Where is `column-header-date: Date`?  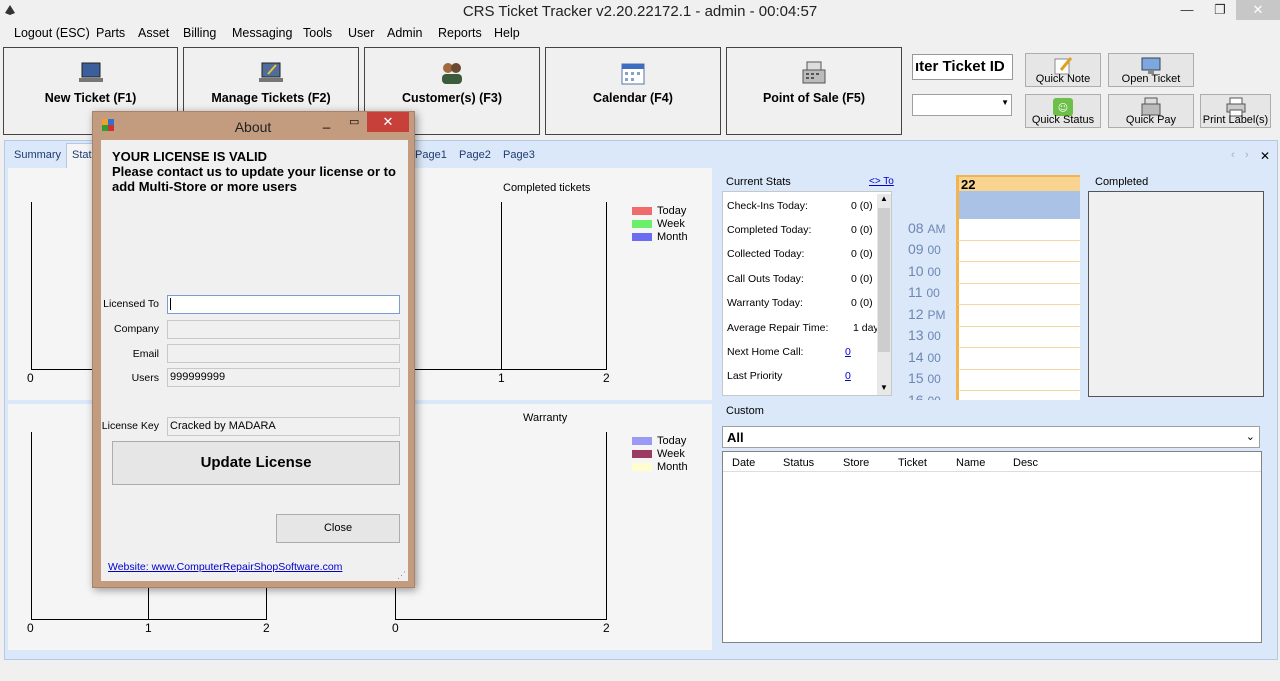
column-header-date: Date is located at coordinates (743, 463).